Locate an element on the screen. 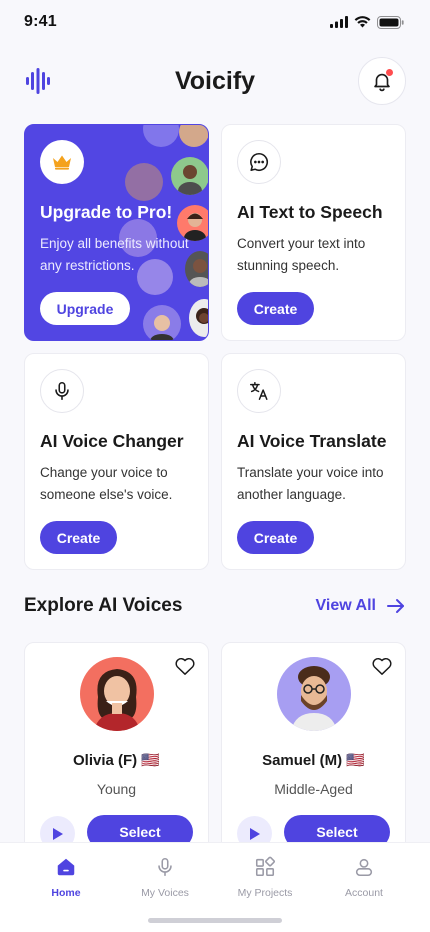  tab-label: My Projects is located at coordinates (265, 893).